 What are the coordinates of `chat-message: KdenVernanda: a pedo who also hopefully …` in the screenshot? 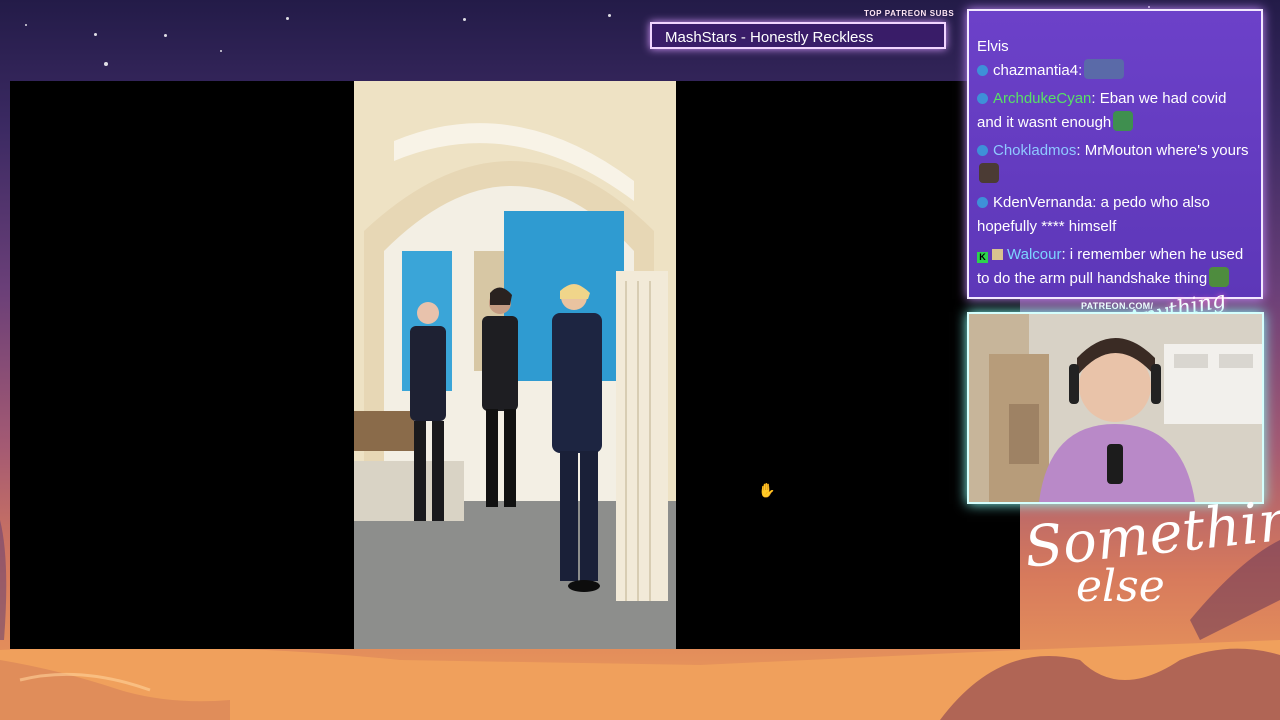 It's located at (1093, 214).